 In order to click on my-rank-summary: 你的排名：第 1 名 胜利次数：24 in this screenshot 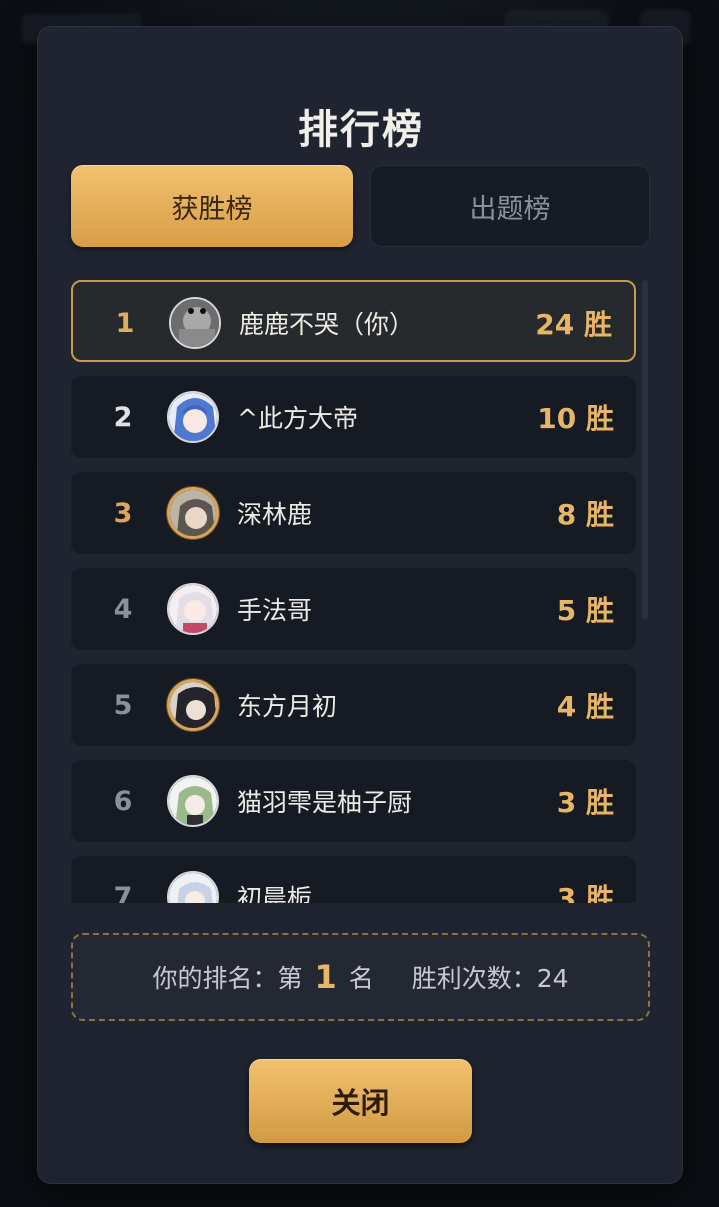, I will do `click(360, 977)`.